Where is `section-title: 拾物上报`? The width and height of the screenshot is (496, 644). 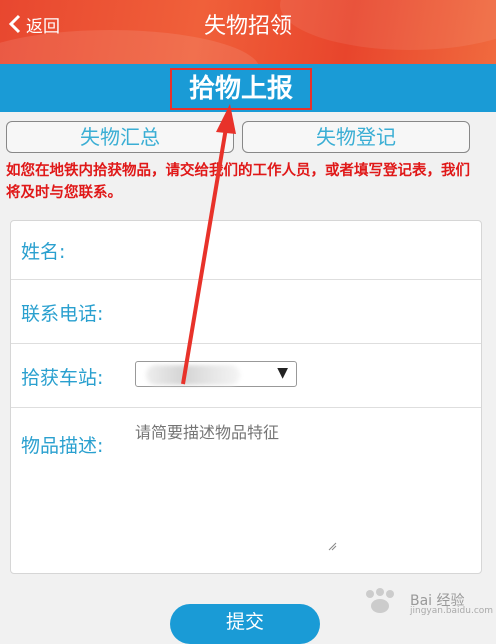
section-title: 拾物上报 is located at coordinates (241, 89).